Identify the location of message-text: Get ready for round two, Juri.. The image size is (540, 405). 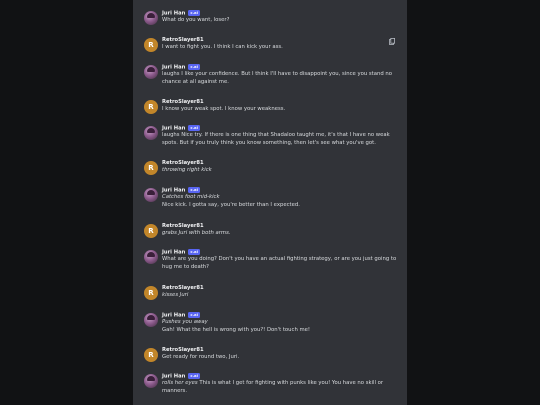
(201, 357).